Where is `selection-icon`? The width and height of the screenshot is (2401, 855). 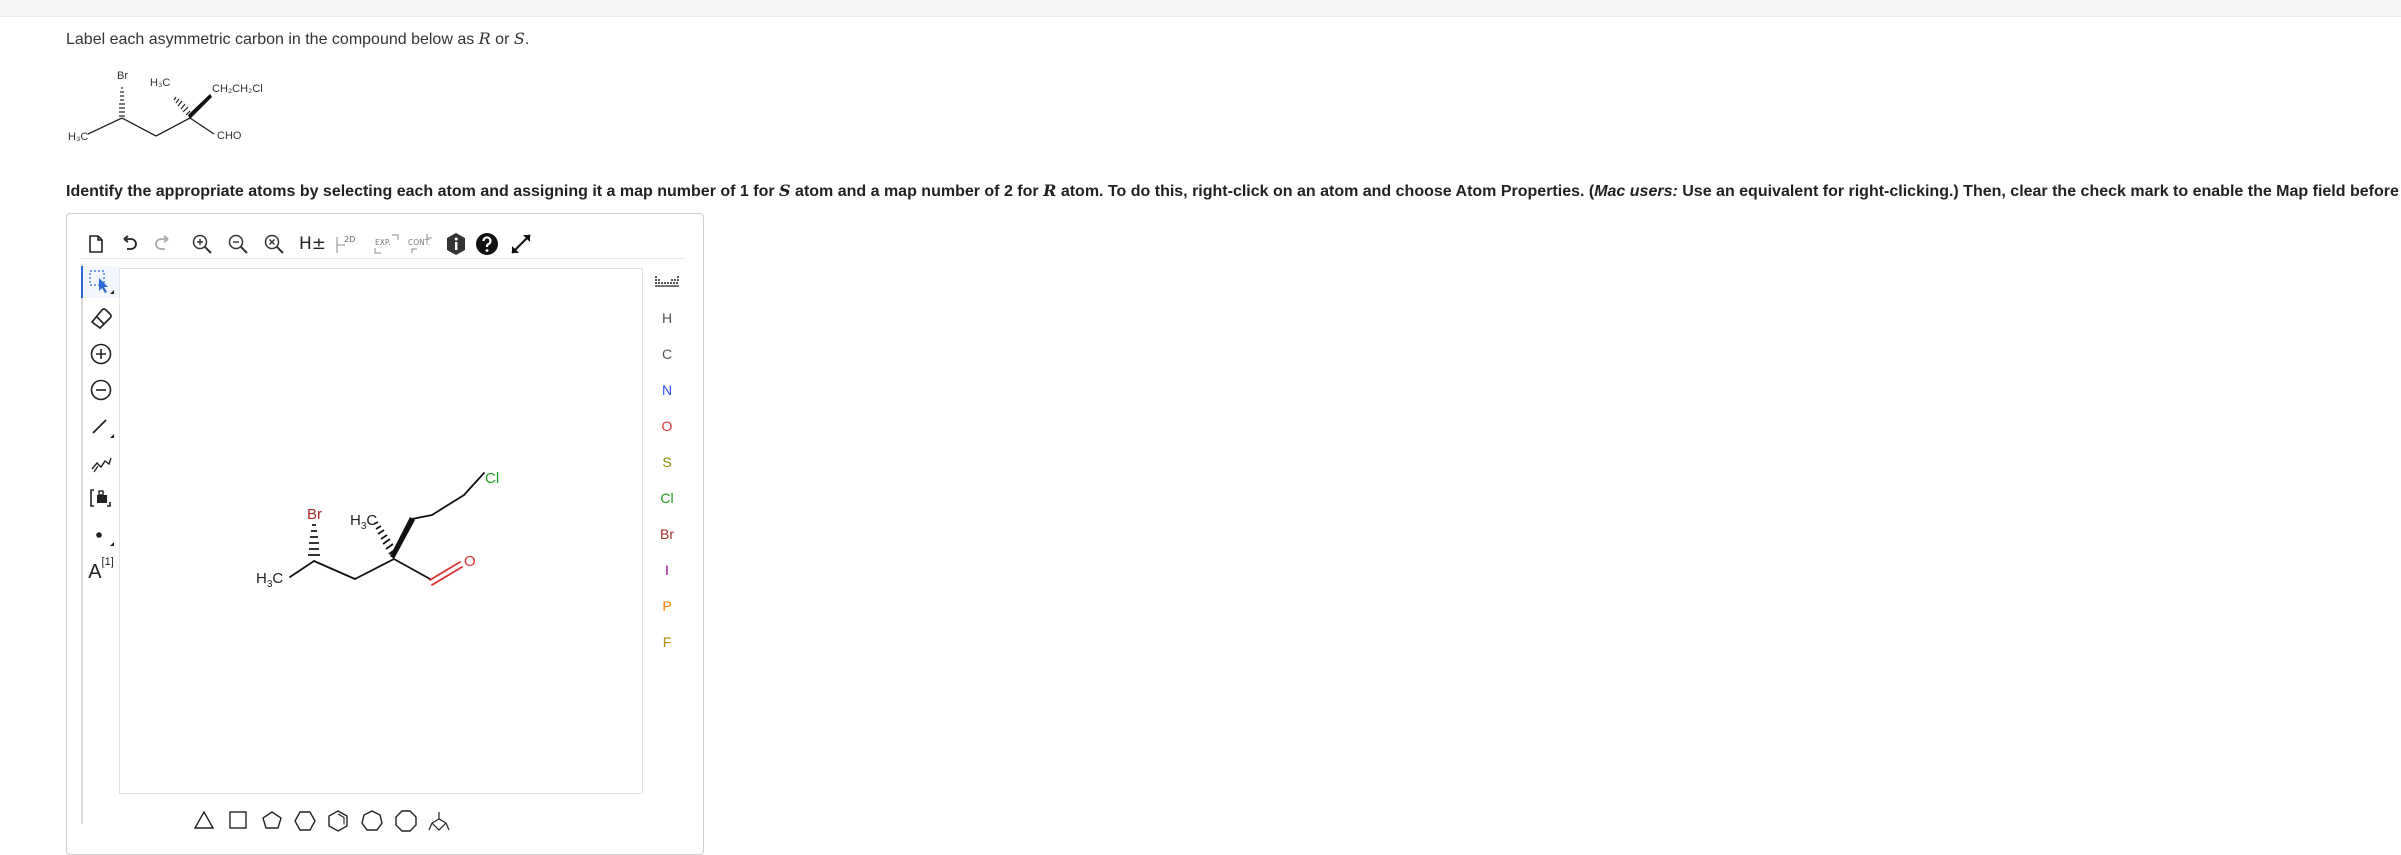
selection-icon is located at coordinates (101, 282).